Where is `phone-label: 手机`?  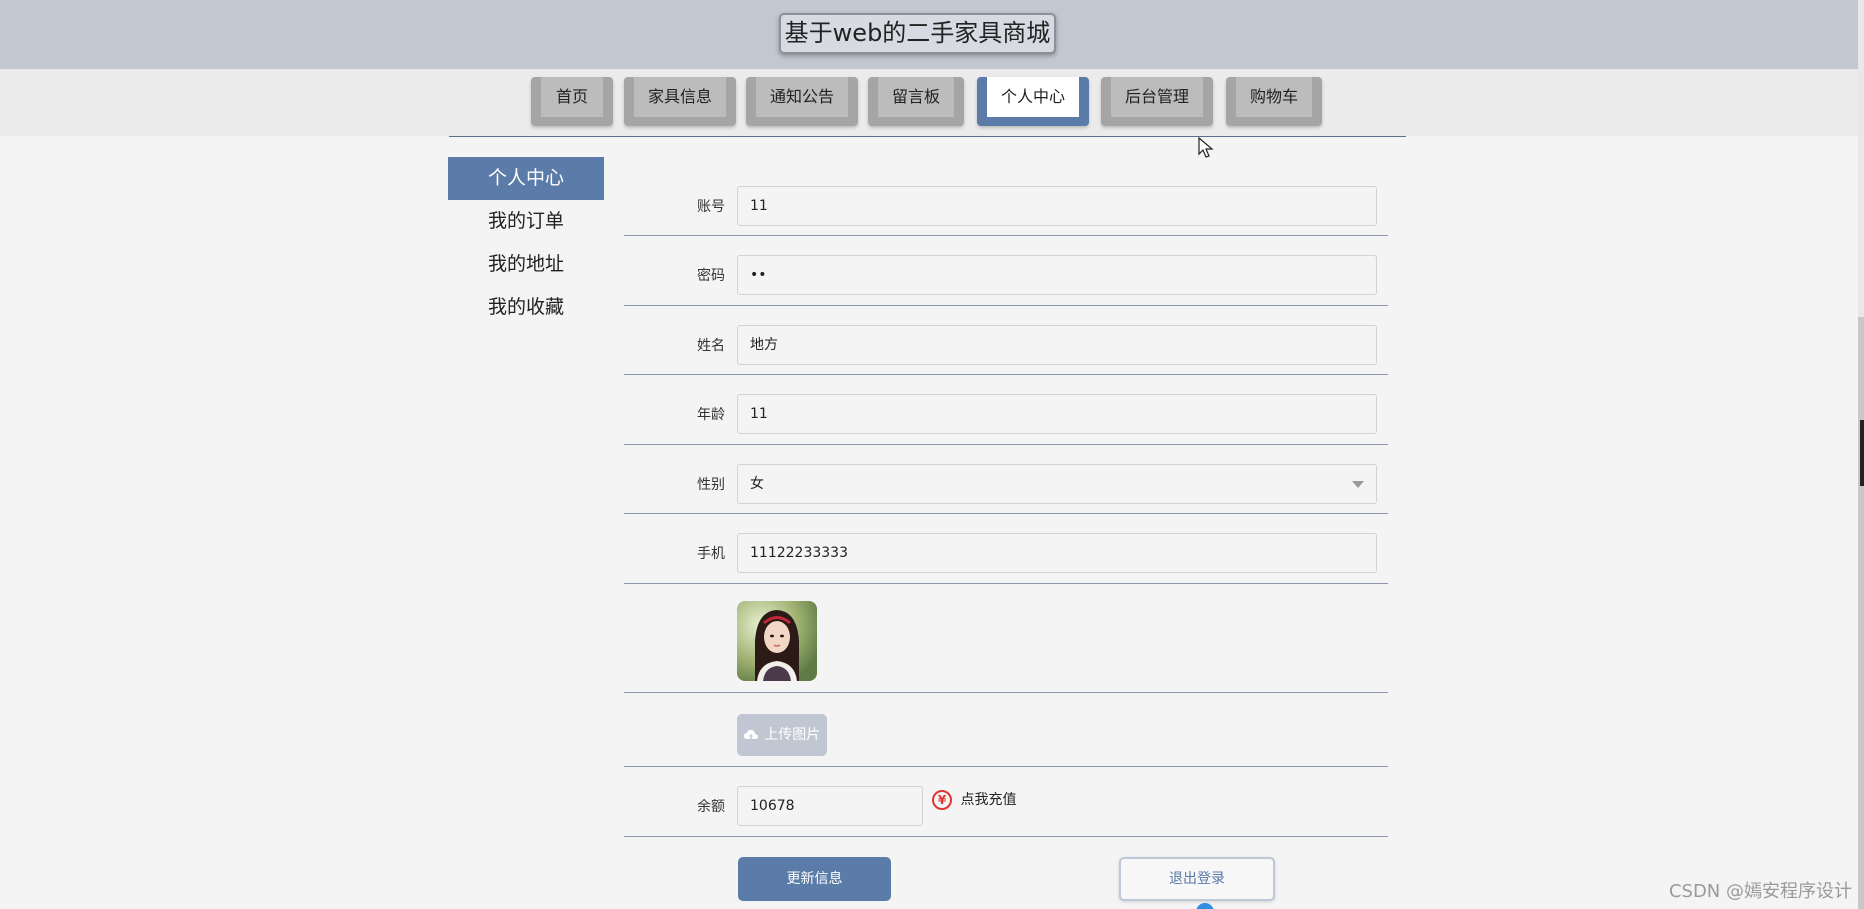
phone-label: 手机 is located at coordinates (711, 554).